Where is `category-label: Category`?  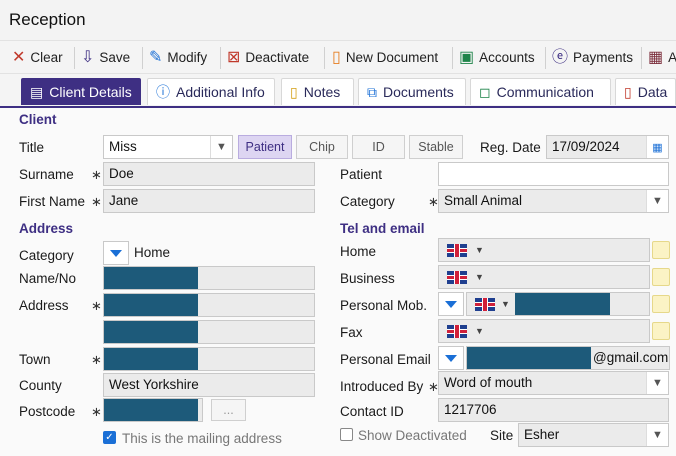
category-label: Category is located at coordinates (367, 201).